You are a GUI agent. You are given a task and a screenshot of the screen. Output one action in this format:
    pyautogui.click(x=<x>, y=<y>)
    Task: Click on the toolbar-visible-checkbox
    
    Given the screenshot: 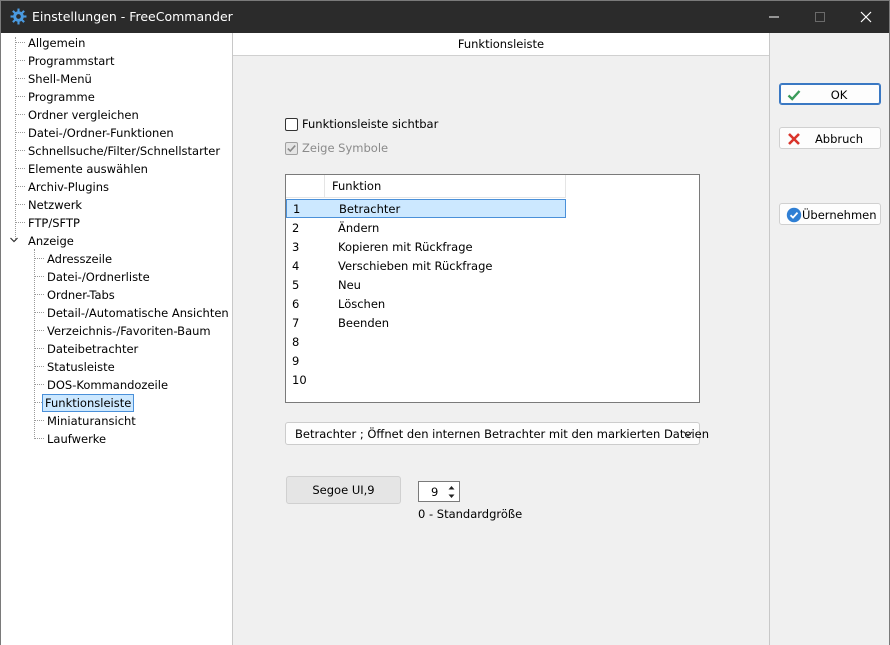 What is the action you would take?
    pyautogui.click(x=291, y=124)
    